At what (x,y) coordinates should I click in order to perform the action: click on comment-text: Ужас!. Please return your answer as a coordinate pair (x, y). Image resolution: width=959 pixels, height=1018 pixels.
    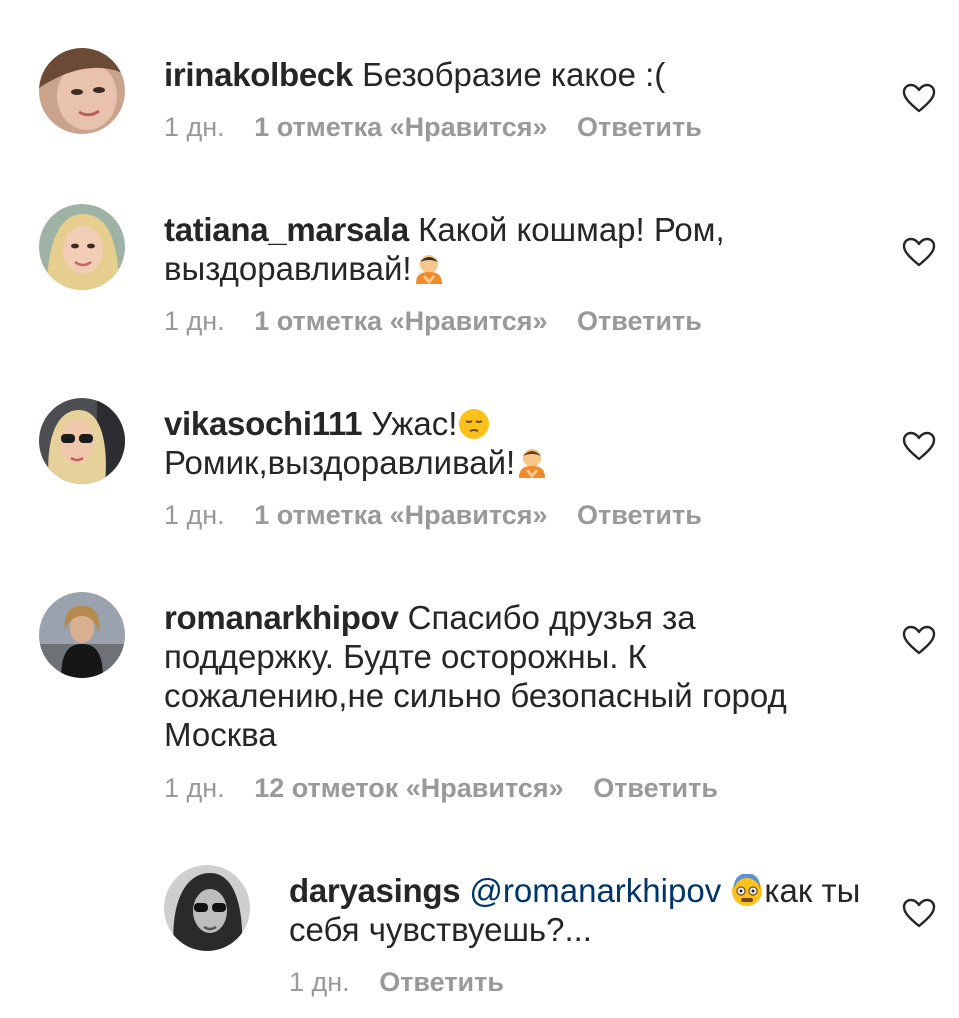
    Looking at the image, I should click on (414, 423).